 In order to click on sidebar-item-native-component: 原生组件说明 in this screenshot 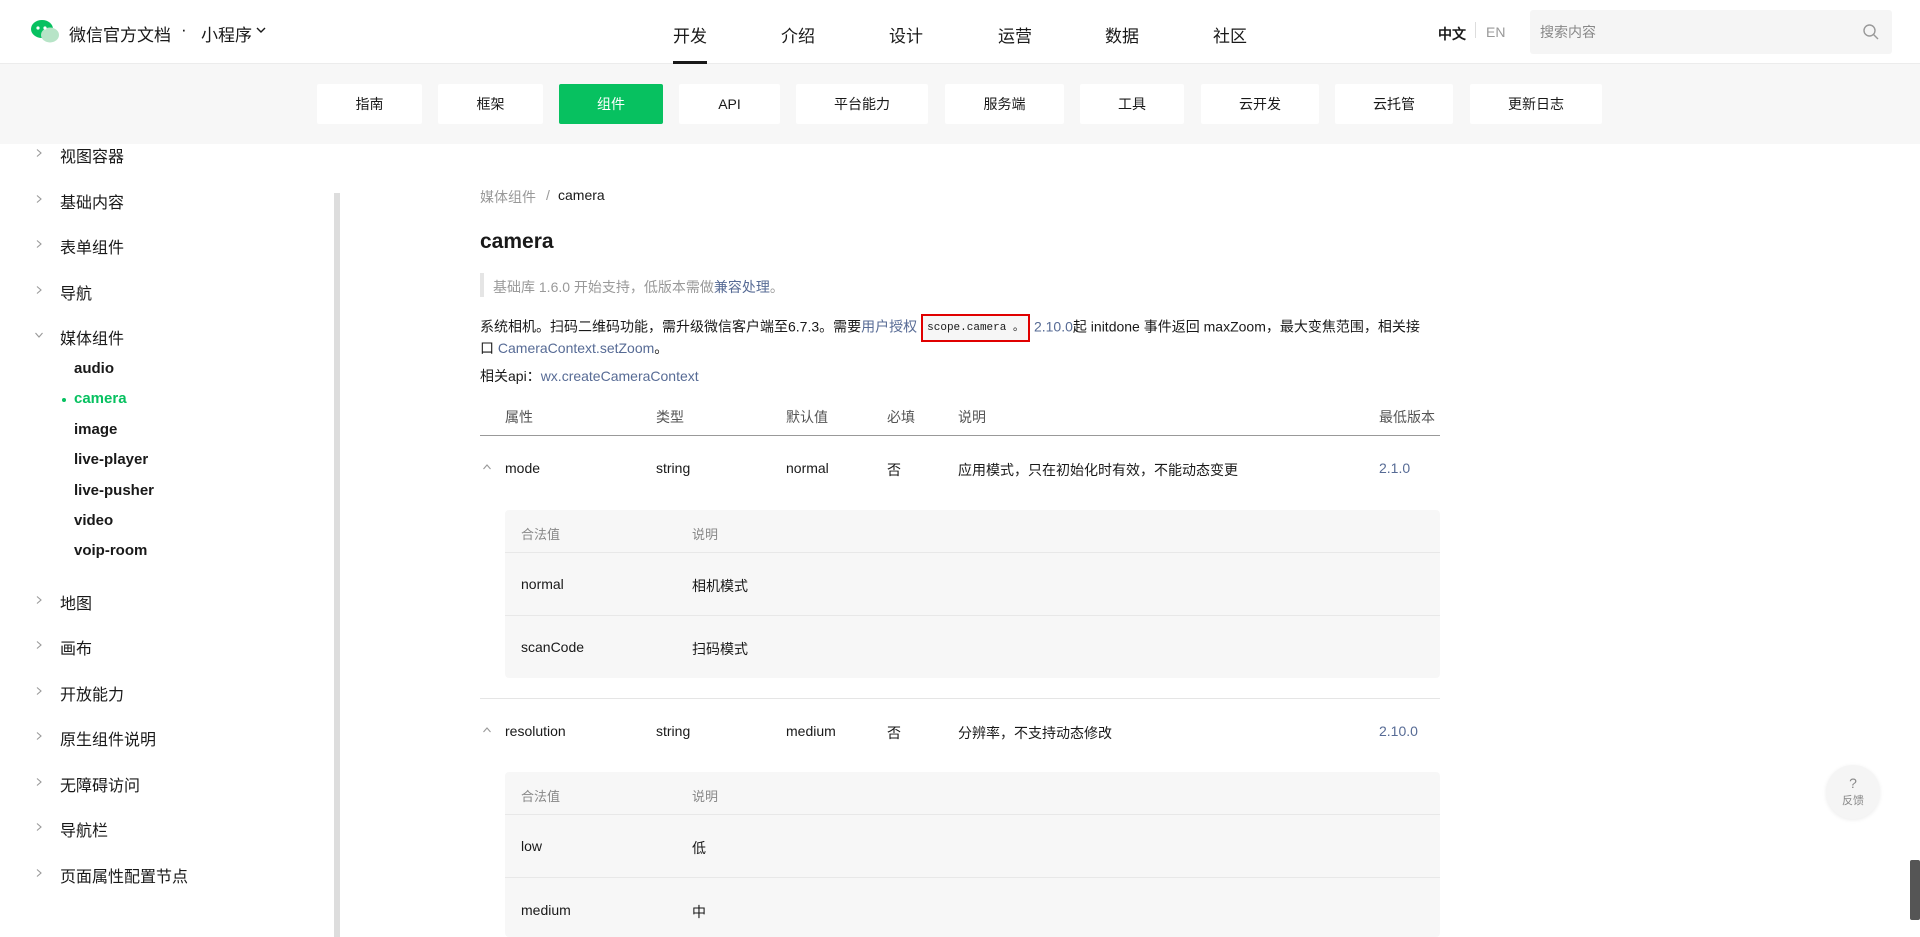, I will do `click(108, 738)`.